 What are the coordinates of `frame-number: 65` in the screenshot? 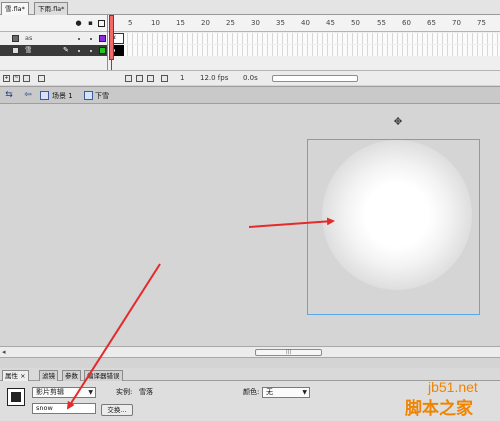 It's located at (431, 23).